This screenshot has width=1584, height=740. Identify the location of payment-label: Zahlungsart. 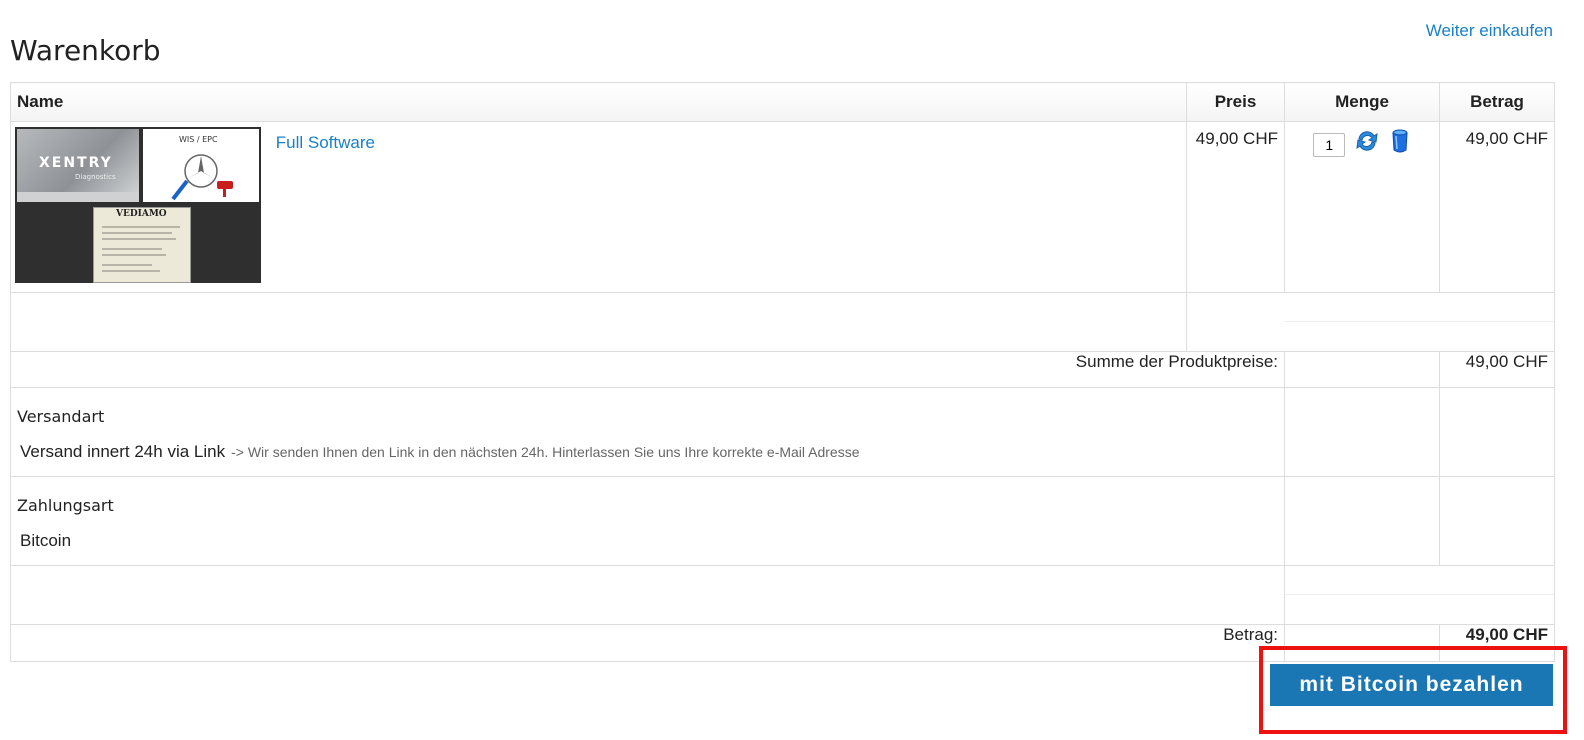
(65, 505).